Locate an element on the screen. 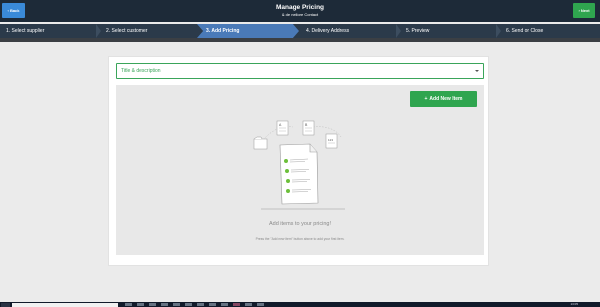  title-description-dropdown: Title & description is located at coordinates (300, 71).